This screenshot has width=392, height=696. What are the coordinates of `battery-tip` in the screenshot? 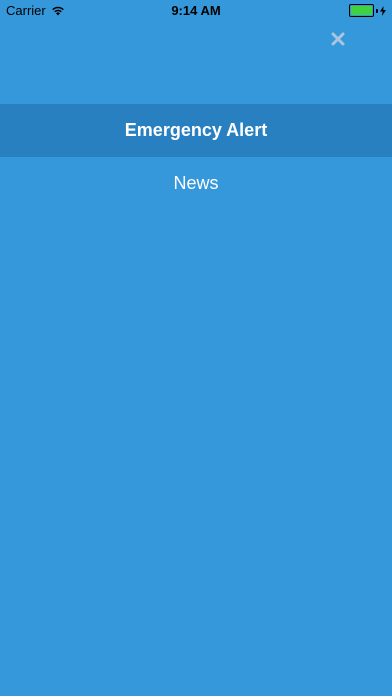 It's located at (377, 10).